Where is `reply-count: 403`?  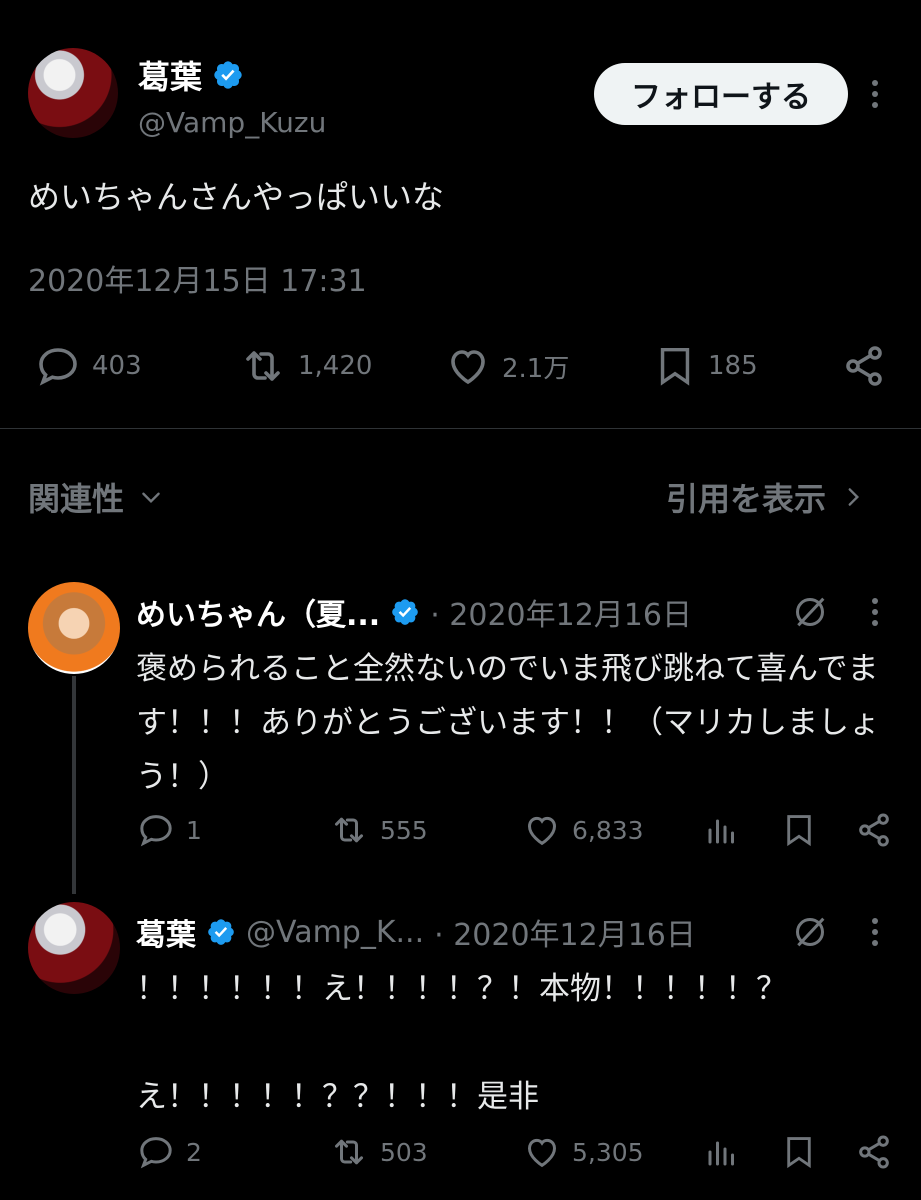
reply-count: 403 is located at coordinates (117, 366).